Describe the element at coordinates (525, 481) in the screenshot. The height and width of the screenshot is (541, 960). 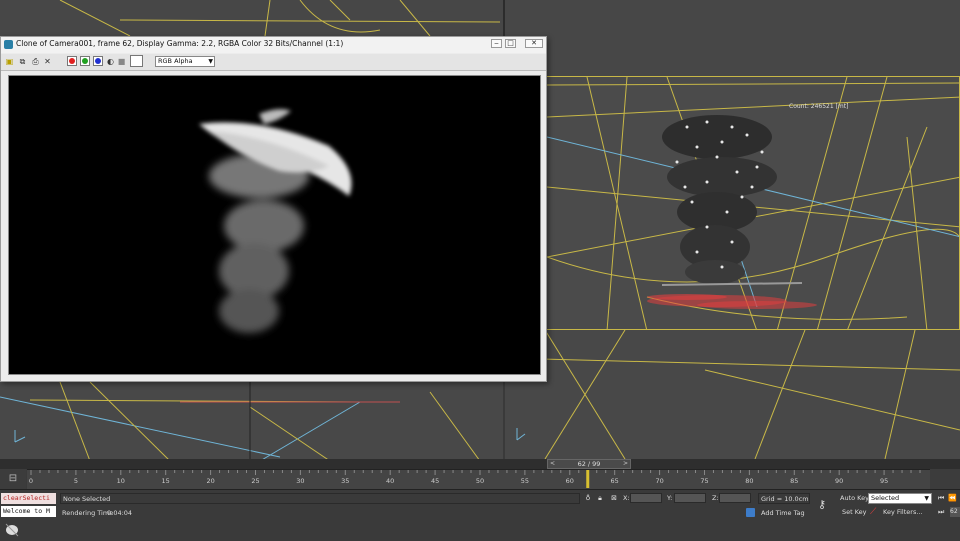
I see `track-tick-label: 55` at that location.